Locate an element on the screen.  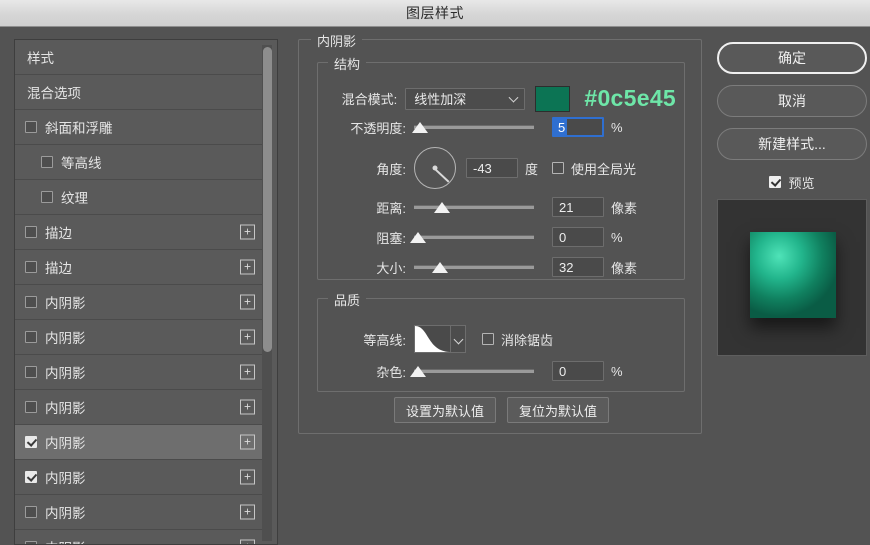
sidebar-item: 混合选项 is located at coordinates (139, 92).